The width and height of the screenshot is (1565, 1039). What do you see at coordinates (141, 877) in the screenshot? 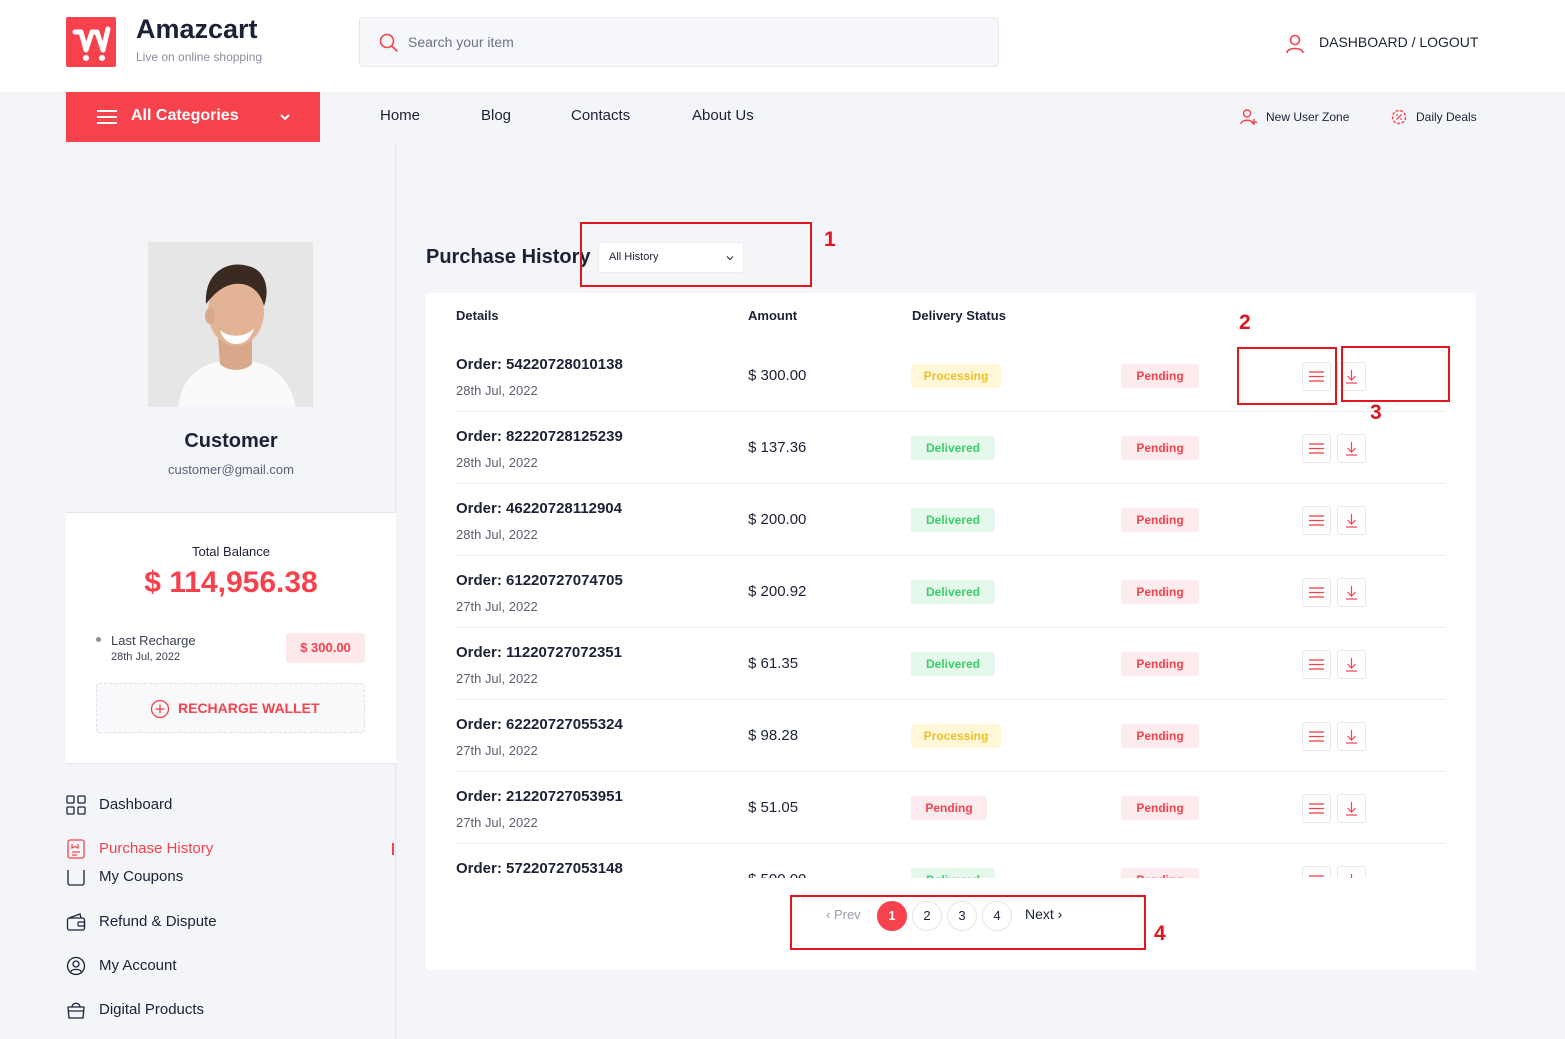
I see `sidebar-item-label: My Coupons` at bounding box center [141, 877].